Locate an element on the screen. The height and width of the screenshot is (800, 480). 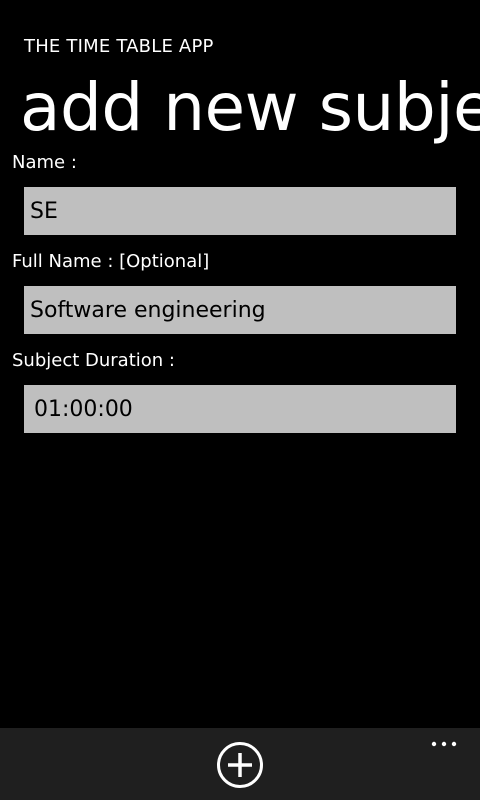
full-name-label: Full Name : [Optional] is located at coordinates (111, 261).